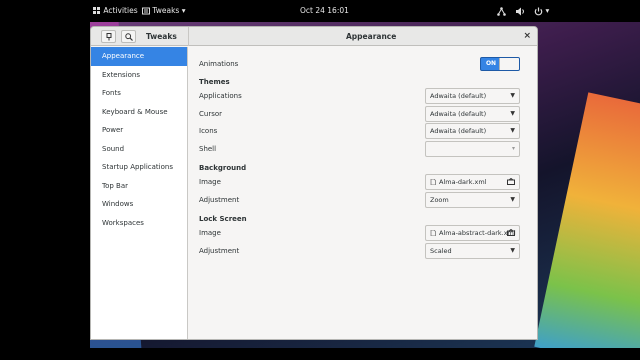  I want to click on themes-heading: Themes, so click(214, 82).